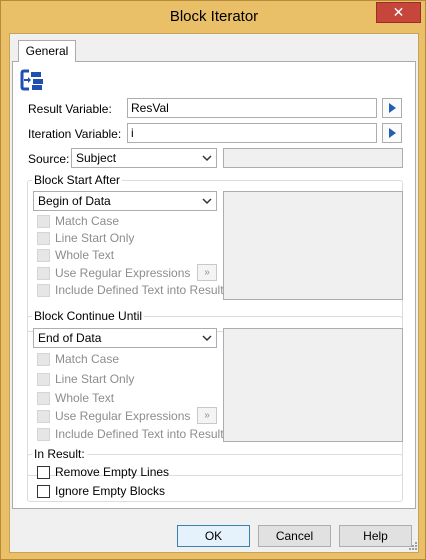 This screenshot has width=426, height=560. Describe the element at coordinates (74, 201) in the screenshot. I see `block-start-selected-value: Begin of Data` at that location.